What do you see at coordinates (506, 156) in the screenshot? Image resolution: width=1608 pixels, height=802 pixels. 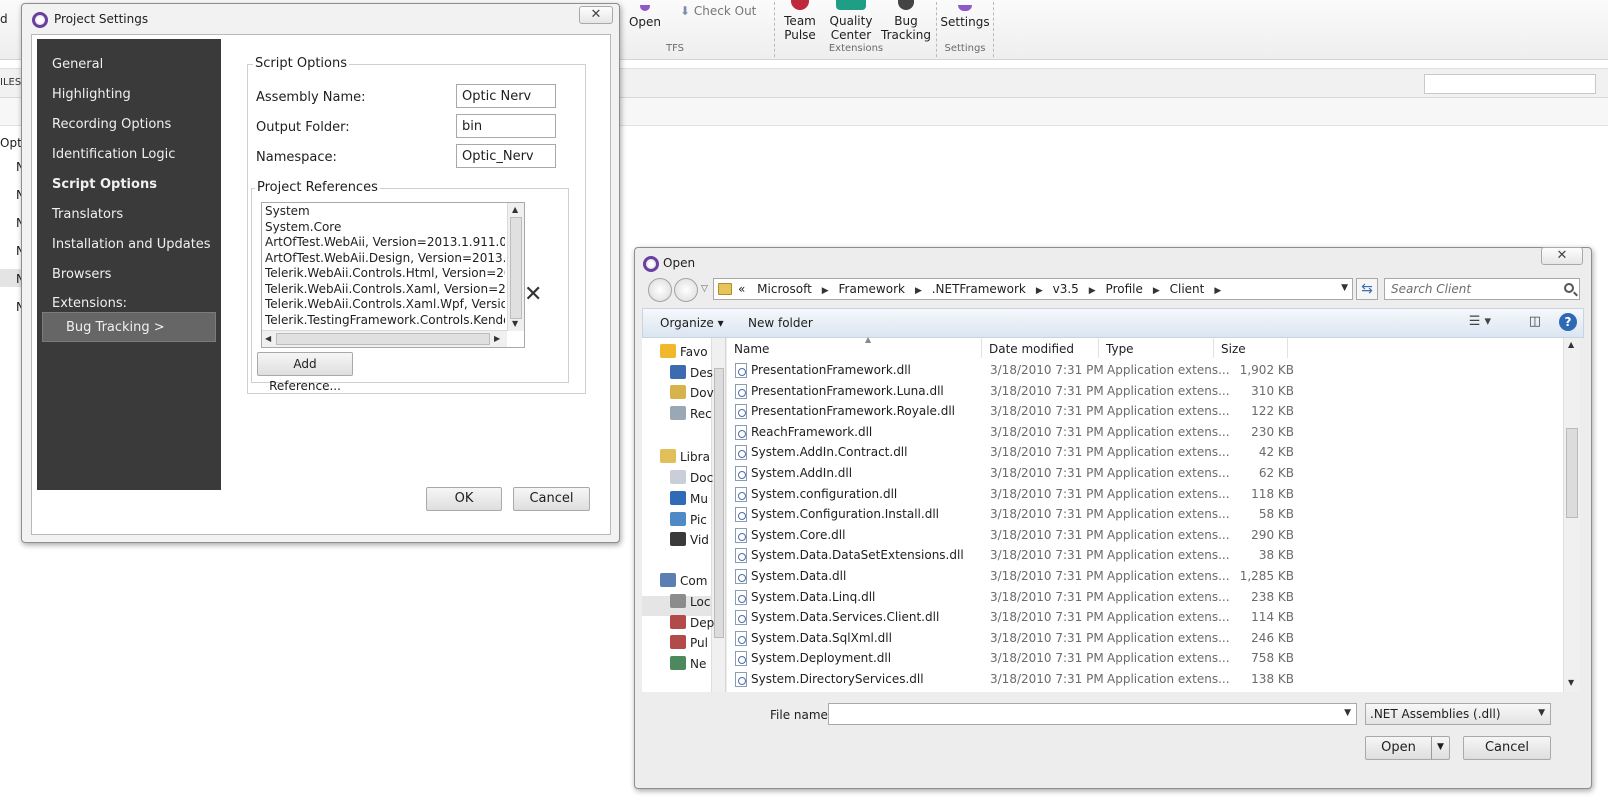 I see `namespace-input: Optic_Nerv` at bounding box center [506, 156].